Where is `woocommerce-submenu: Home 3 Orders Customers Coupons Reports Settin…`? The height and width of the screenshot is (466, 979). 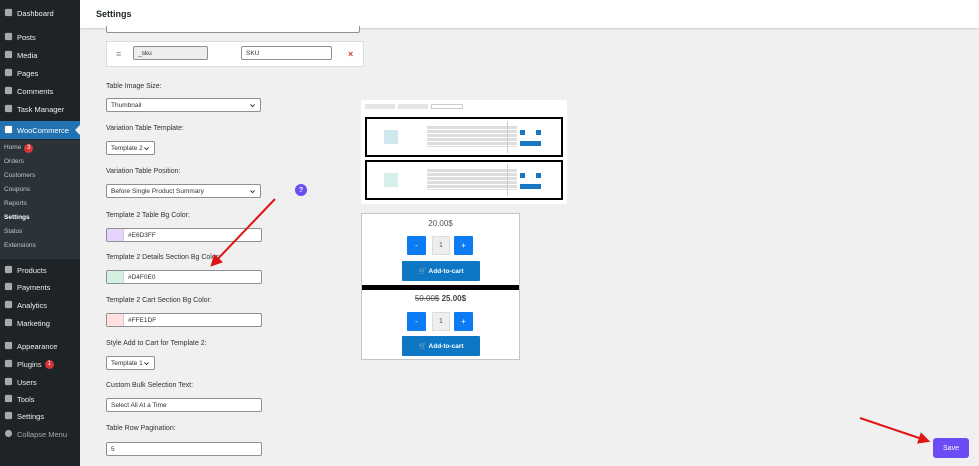
woocommerce-submenu: Home 3 Orders Customers Coupons Reports Settin… is located at coordinates (40, 199).